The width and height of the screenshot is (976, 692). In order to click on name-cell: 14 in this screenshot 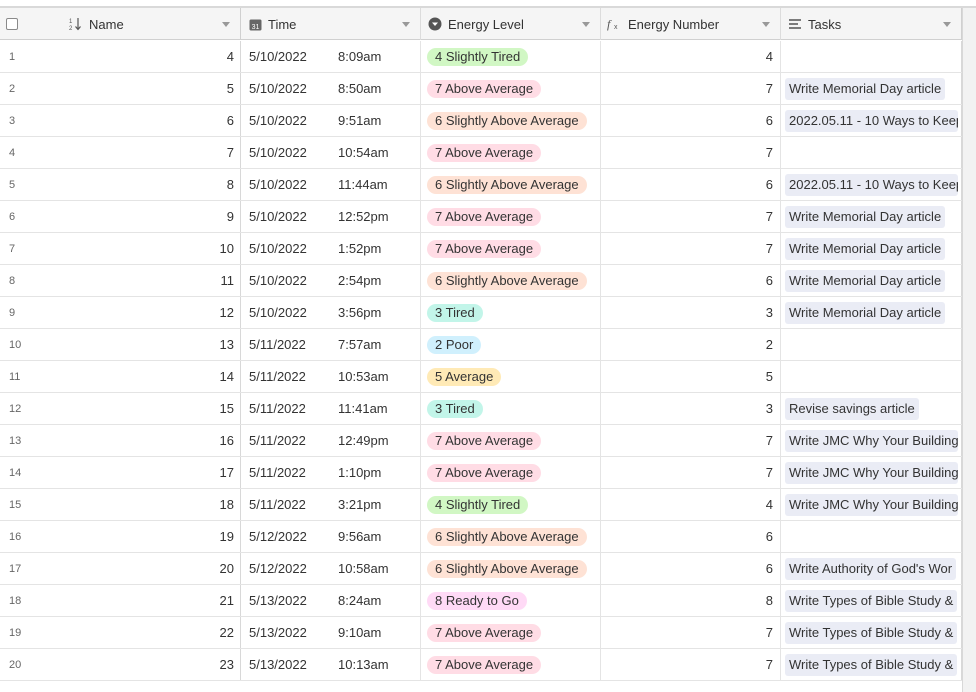, I will do `click(151, 376)`.